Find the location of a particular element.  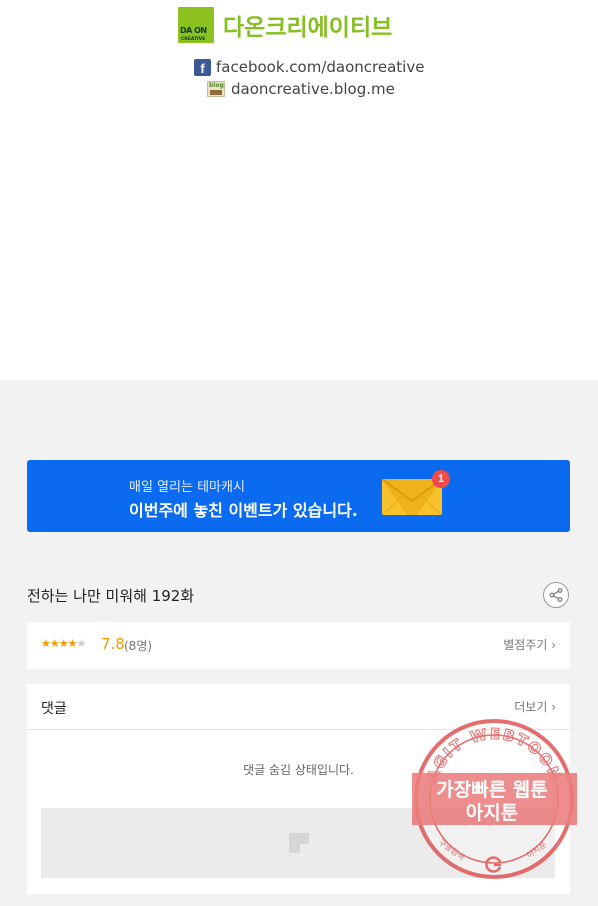

placeholder-icon is located at coordinates (299, 843).